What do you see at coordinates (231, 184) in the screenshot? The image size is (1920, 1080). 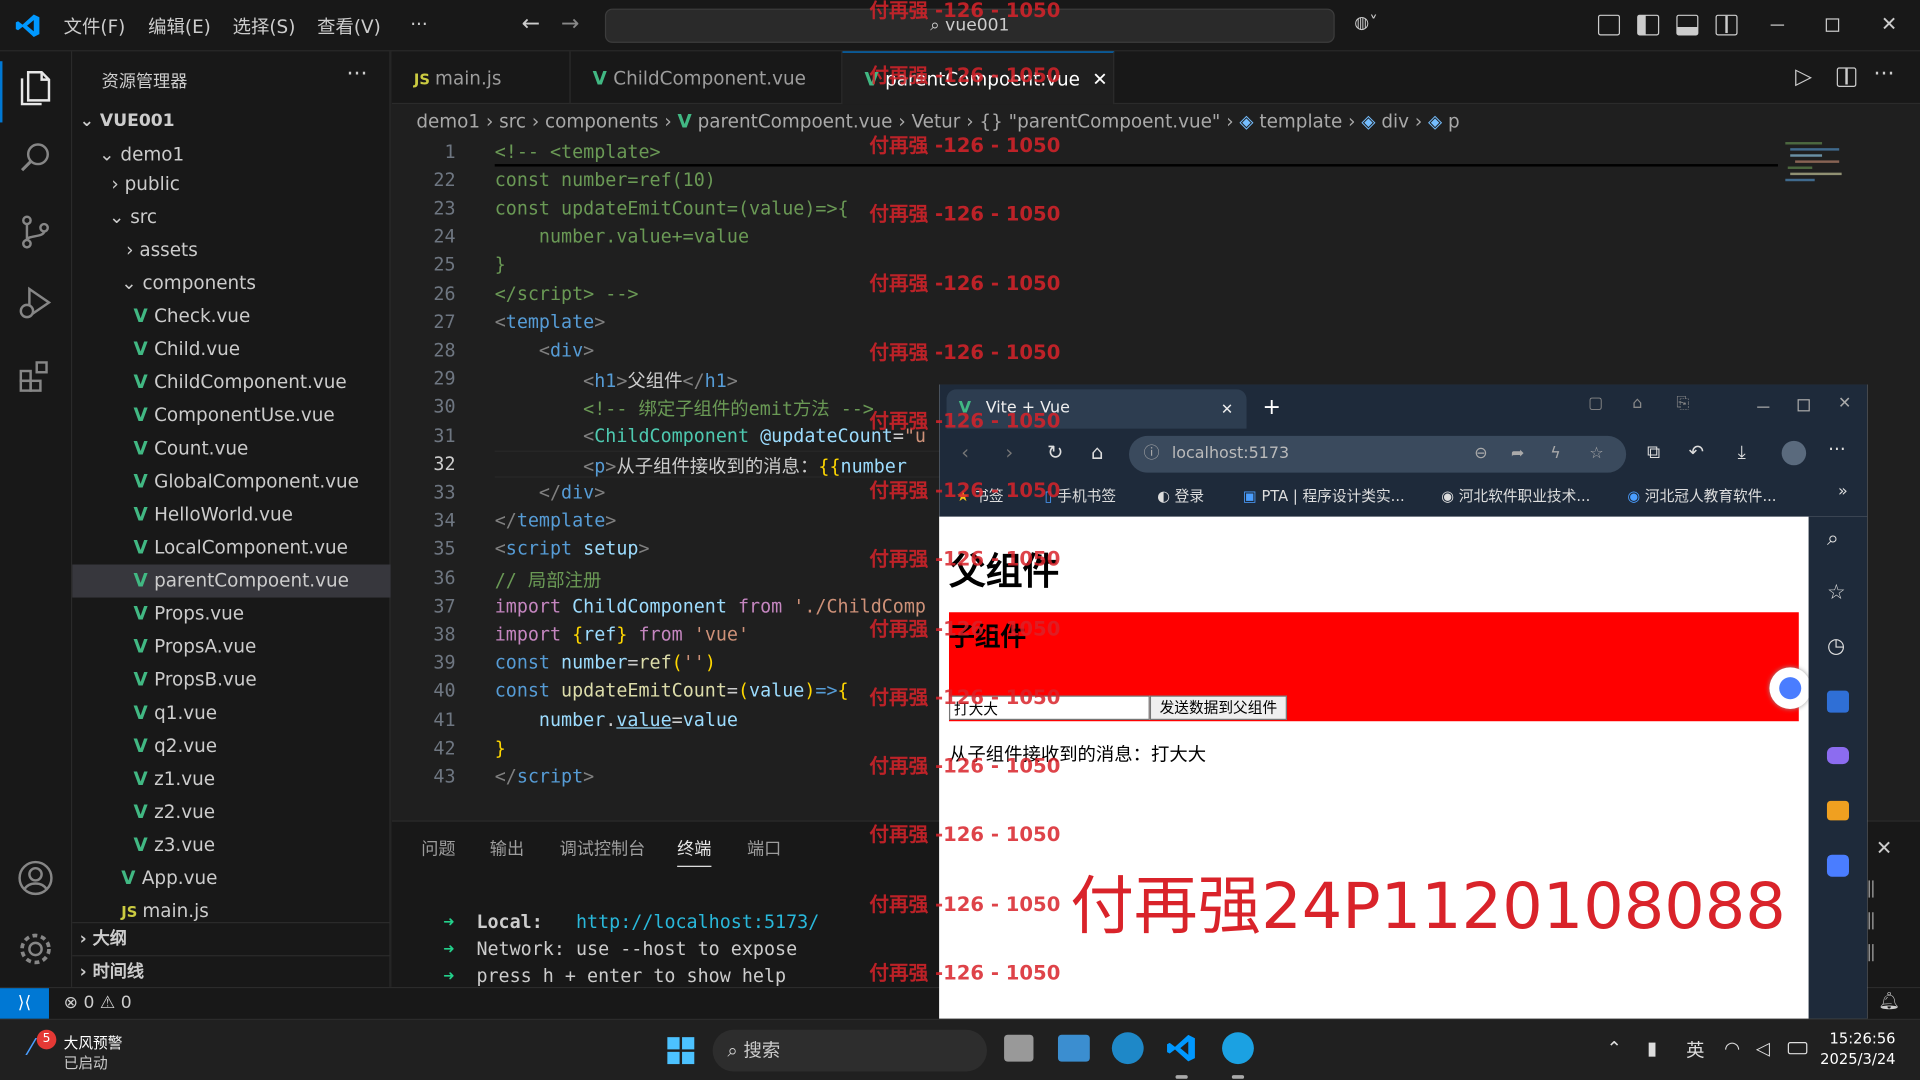 I see `folder-public: › public` at bounding box center [231, 184].